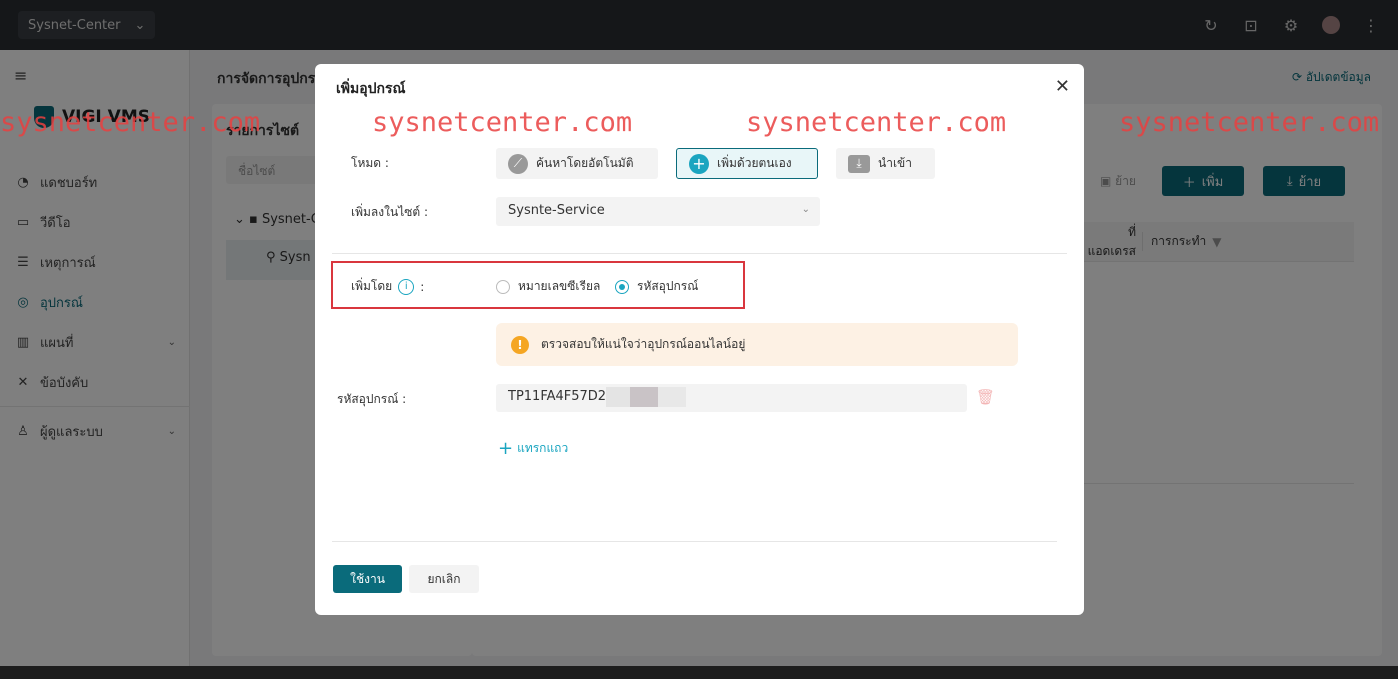 This screenshot has width=1398, height=679. What do you see at coordinates (895, 163) in the screenshot?
I see `mode-import-label: นำเข้า` at bounding box center [895, 163].